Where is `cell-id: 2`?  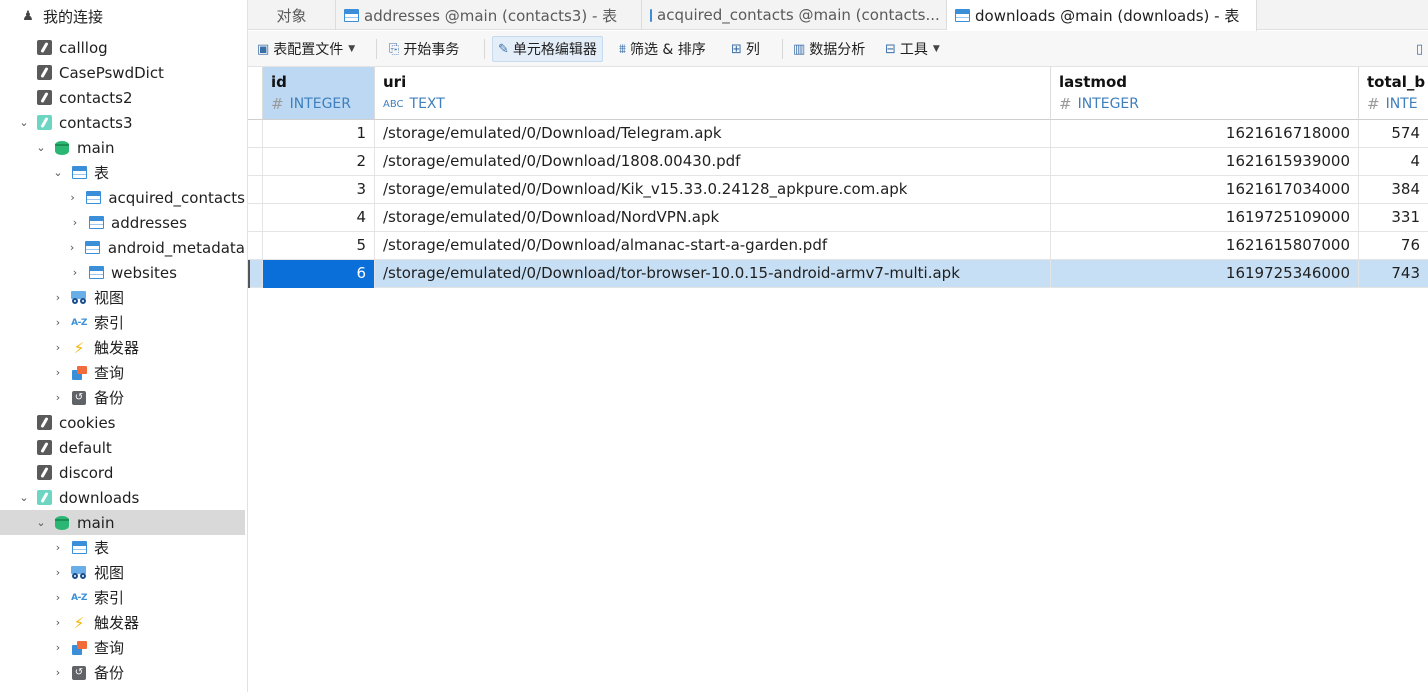 cell-id: 2 is located at coordinates (319, 162).